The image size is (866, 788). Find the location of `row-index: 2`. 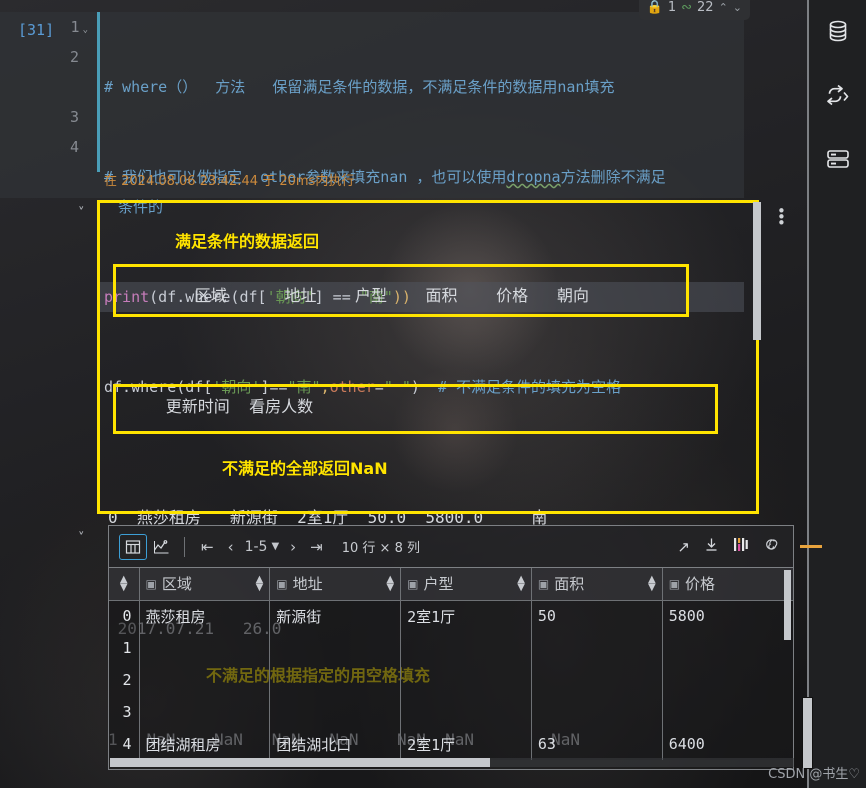

row-index: 2 is located at coordinates (124, 680).